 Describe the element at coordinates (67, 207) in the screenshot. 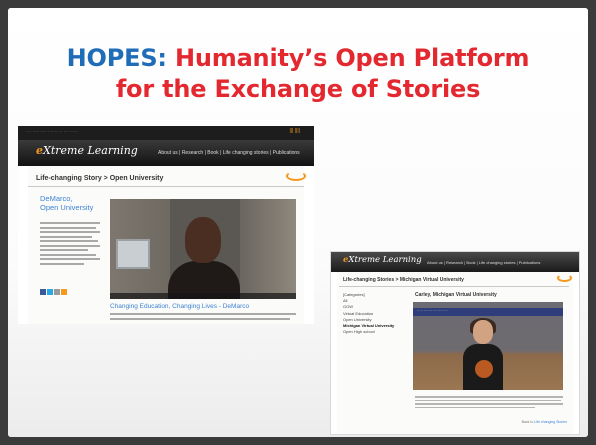

I see `person-name-line-2: Open University` at that location.